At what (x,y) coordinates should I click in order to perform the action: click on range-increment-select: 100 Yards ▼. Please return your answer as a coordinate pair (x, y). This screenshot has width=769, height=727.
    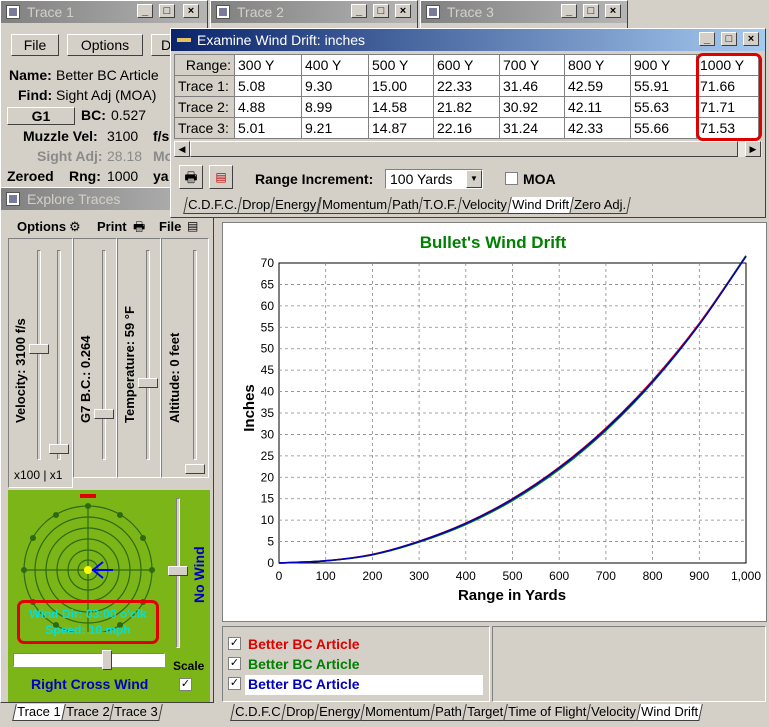
    Looking at the image, I should click on (434, 179).